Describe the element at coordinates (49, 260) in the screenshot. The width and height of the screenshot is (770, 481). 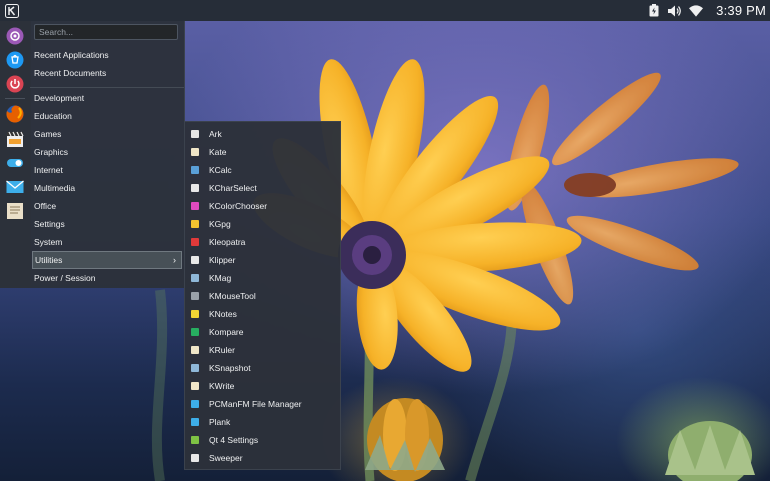
I see `menu-item-label: Utilities` at that location.